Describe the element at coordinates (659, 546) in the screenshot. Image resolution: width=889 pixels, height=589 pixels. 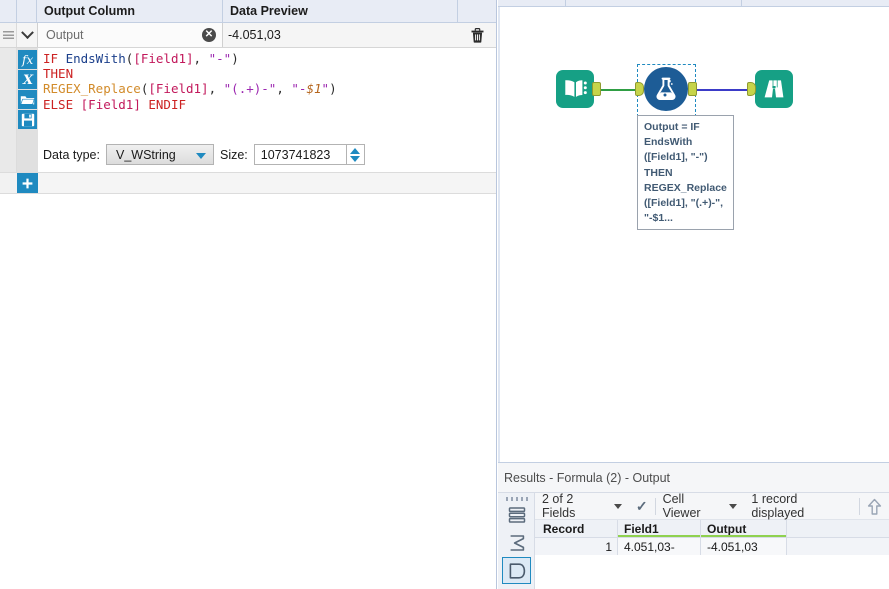
I see `cell-field1: 4.051,03-` at that location.